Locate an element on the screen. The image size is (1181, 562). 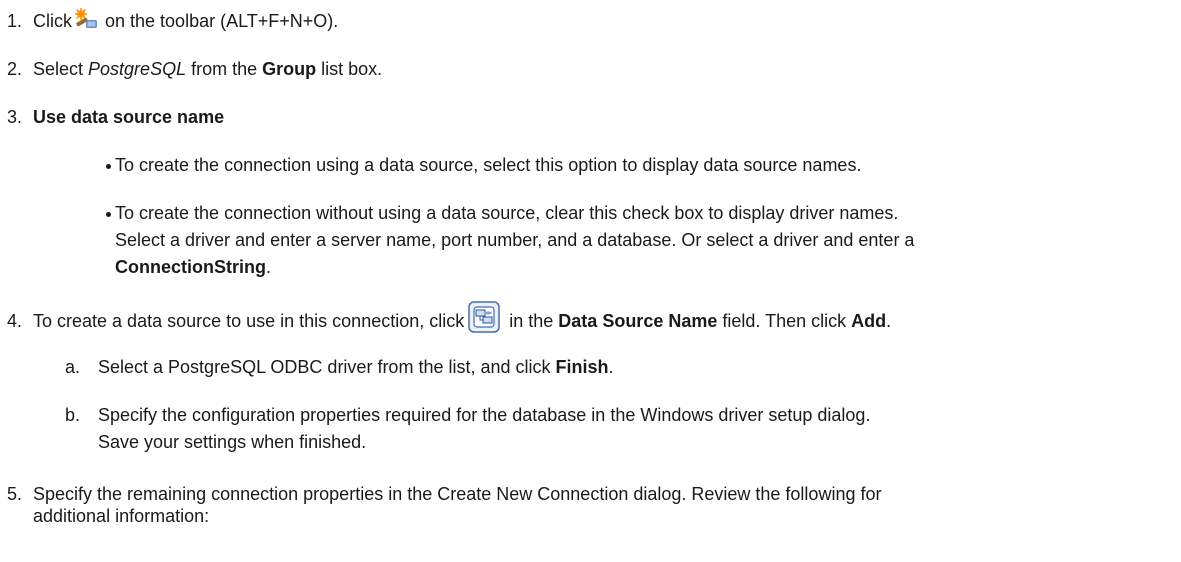
step-number: 3. is located at coordinates (15, 117).